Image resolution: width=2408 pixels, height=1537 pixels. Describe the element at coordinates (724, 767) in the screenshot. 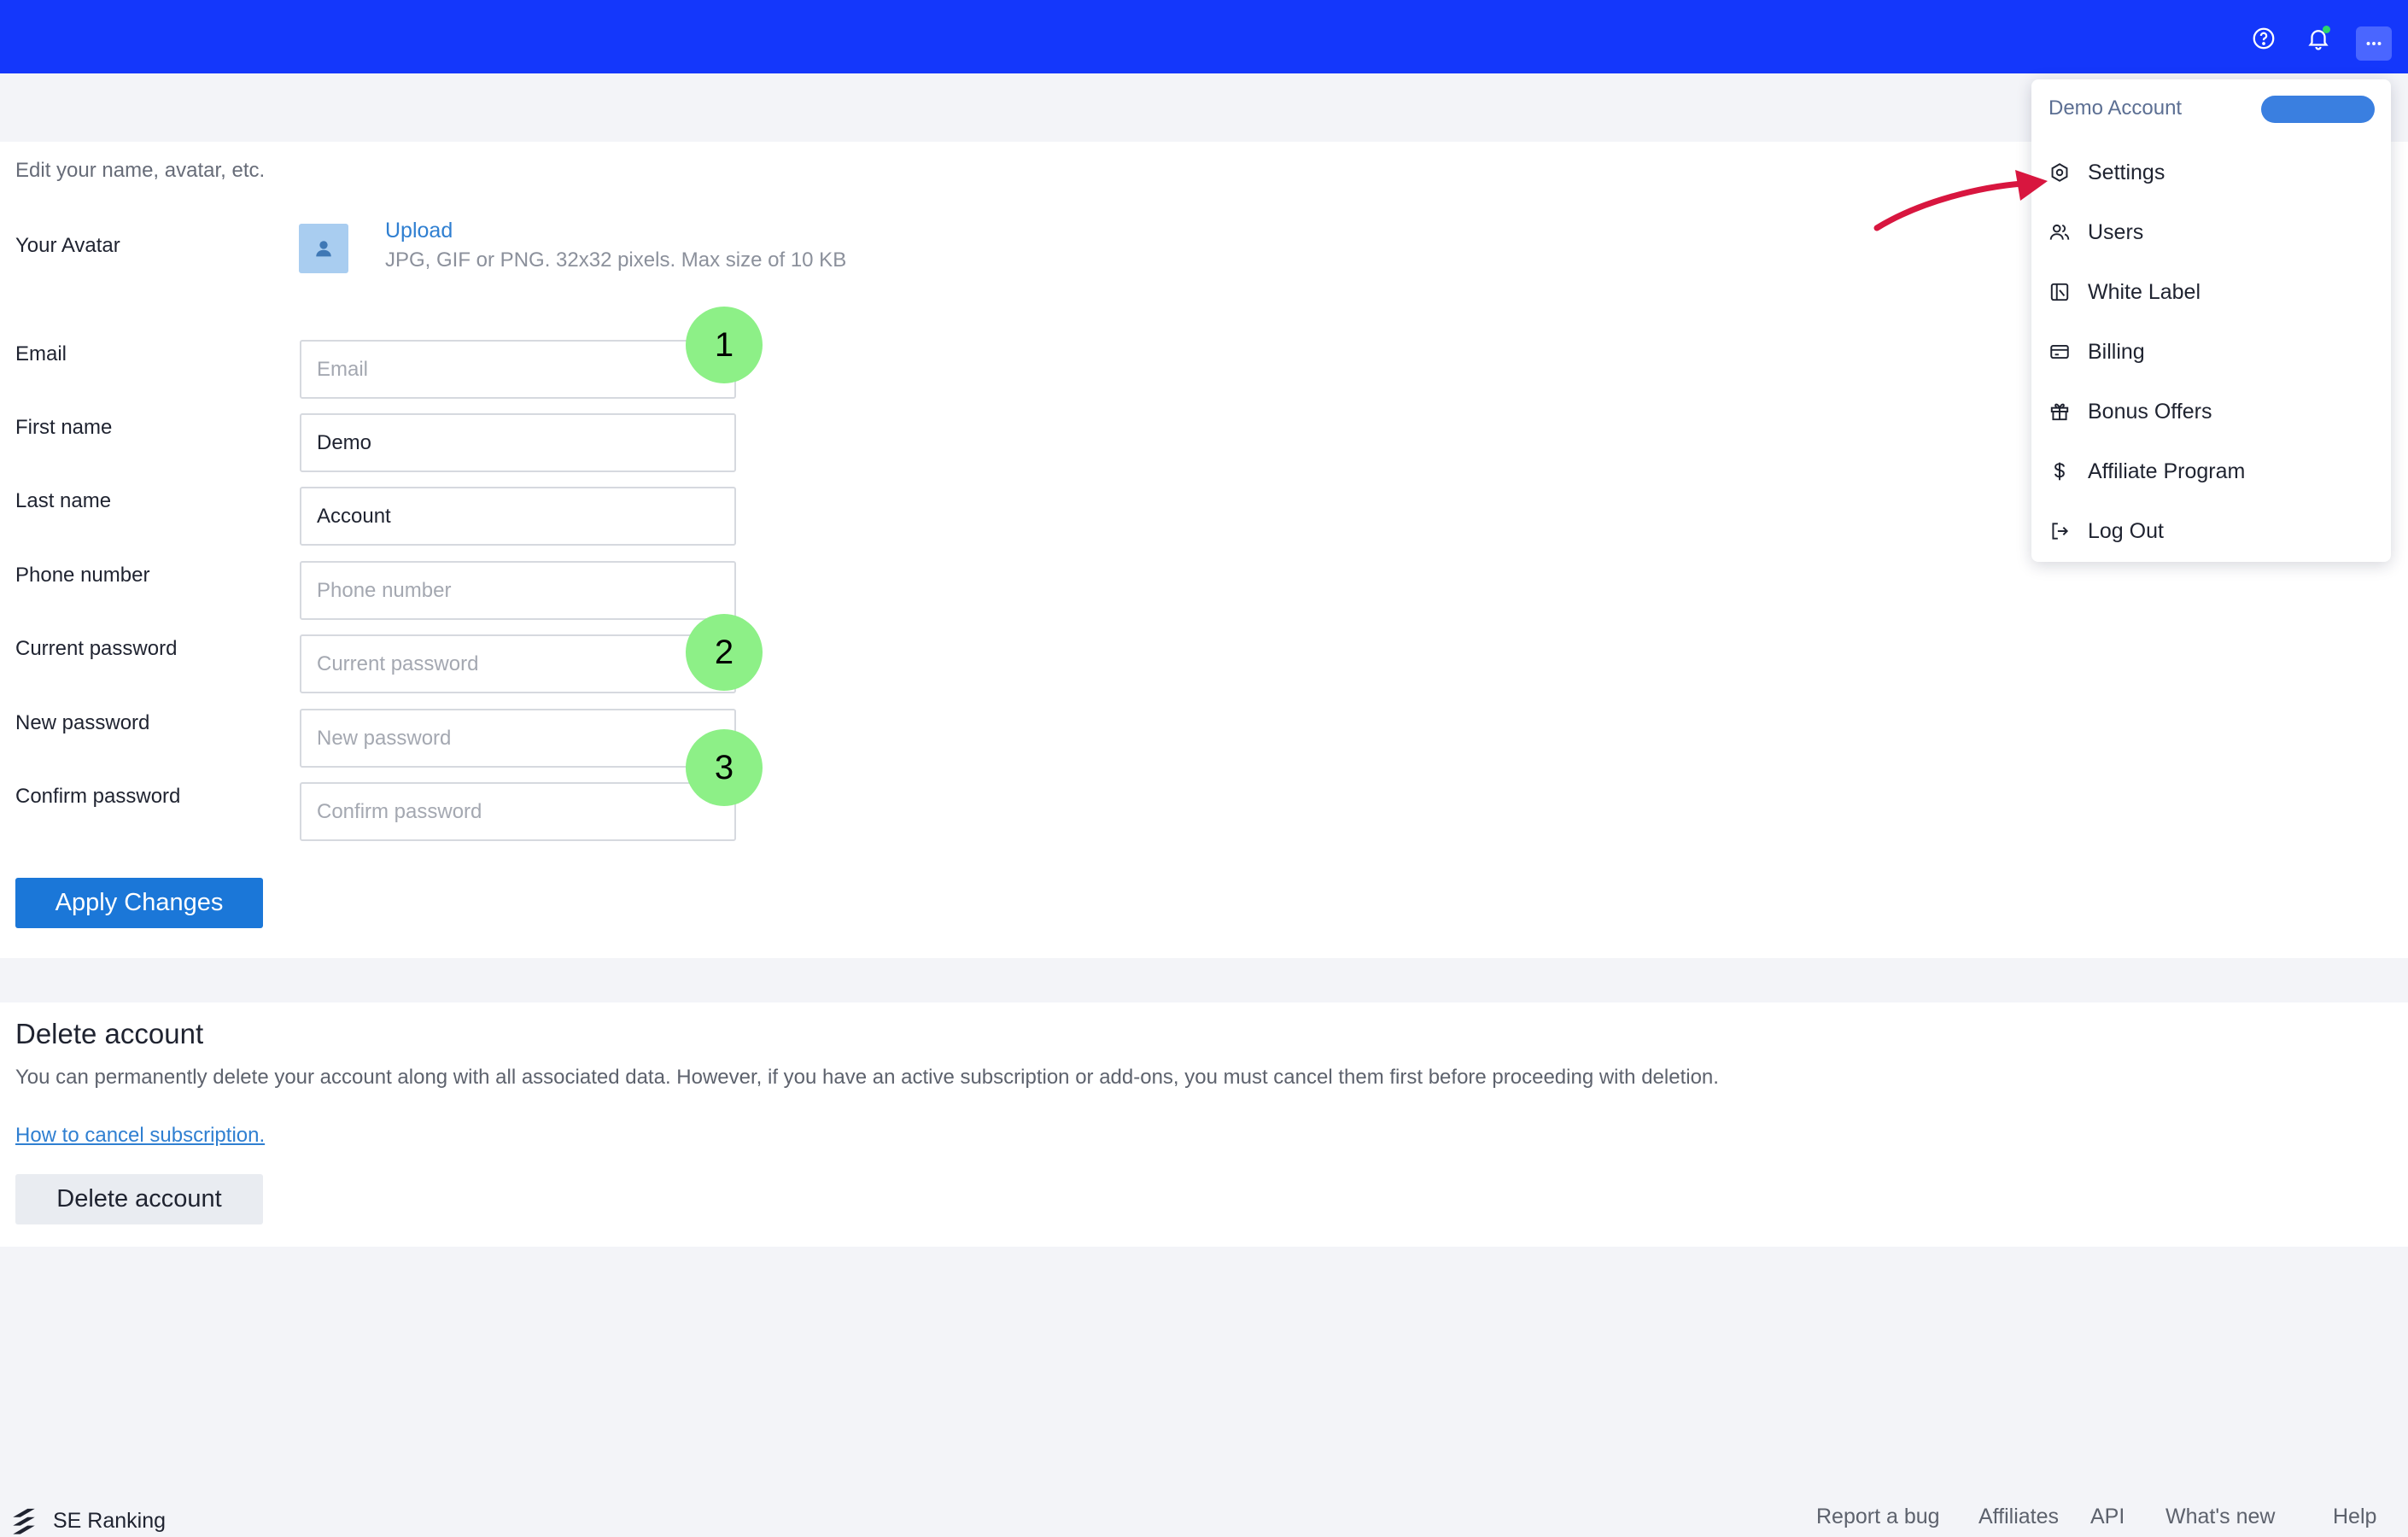

I see `annotation-badge-3: 3` at that location.